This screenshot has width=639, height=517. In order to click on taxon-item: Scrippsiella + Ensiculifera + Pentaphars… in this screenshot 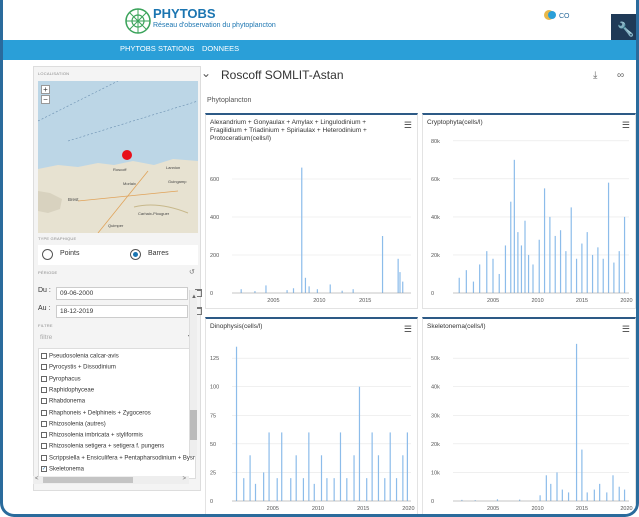, I will do `click(118, 459)`.